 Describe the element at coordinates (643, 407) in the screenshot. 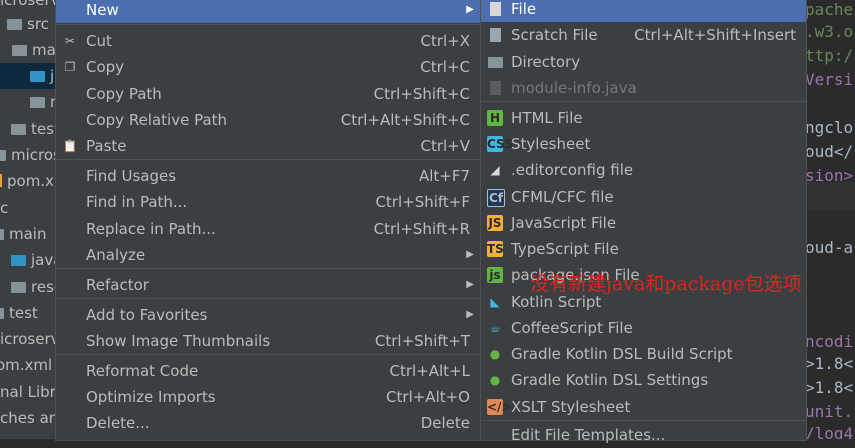

I see `menu-item-xslt-stylesheet: </> XSLT Stylesheet` at that location.